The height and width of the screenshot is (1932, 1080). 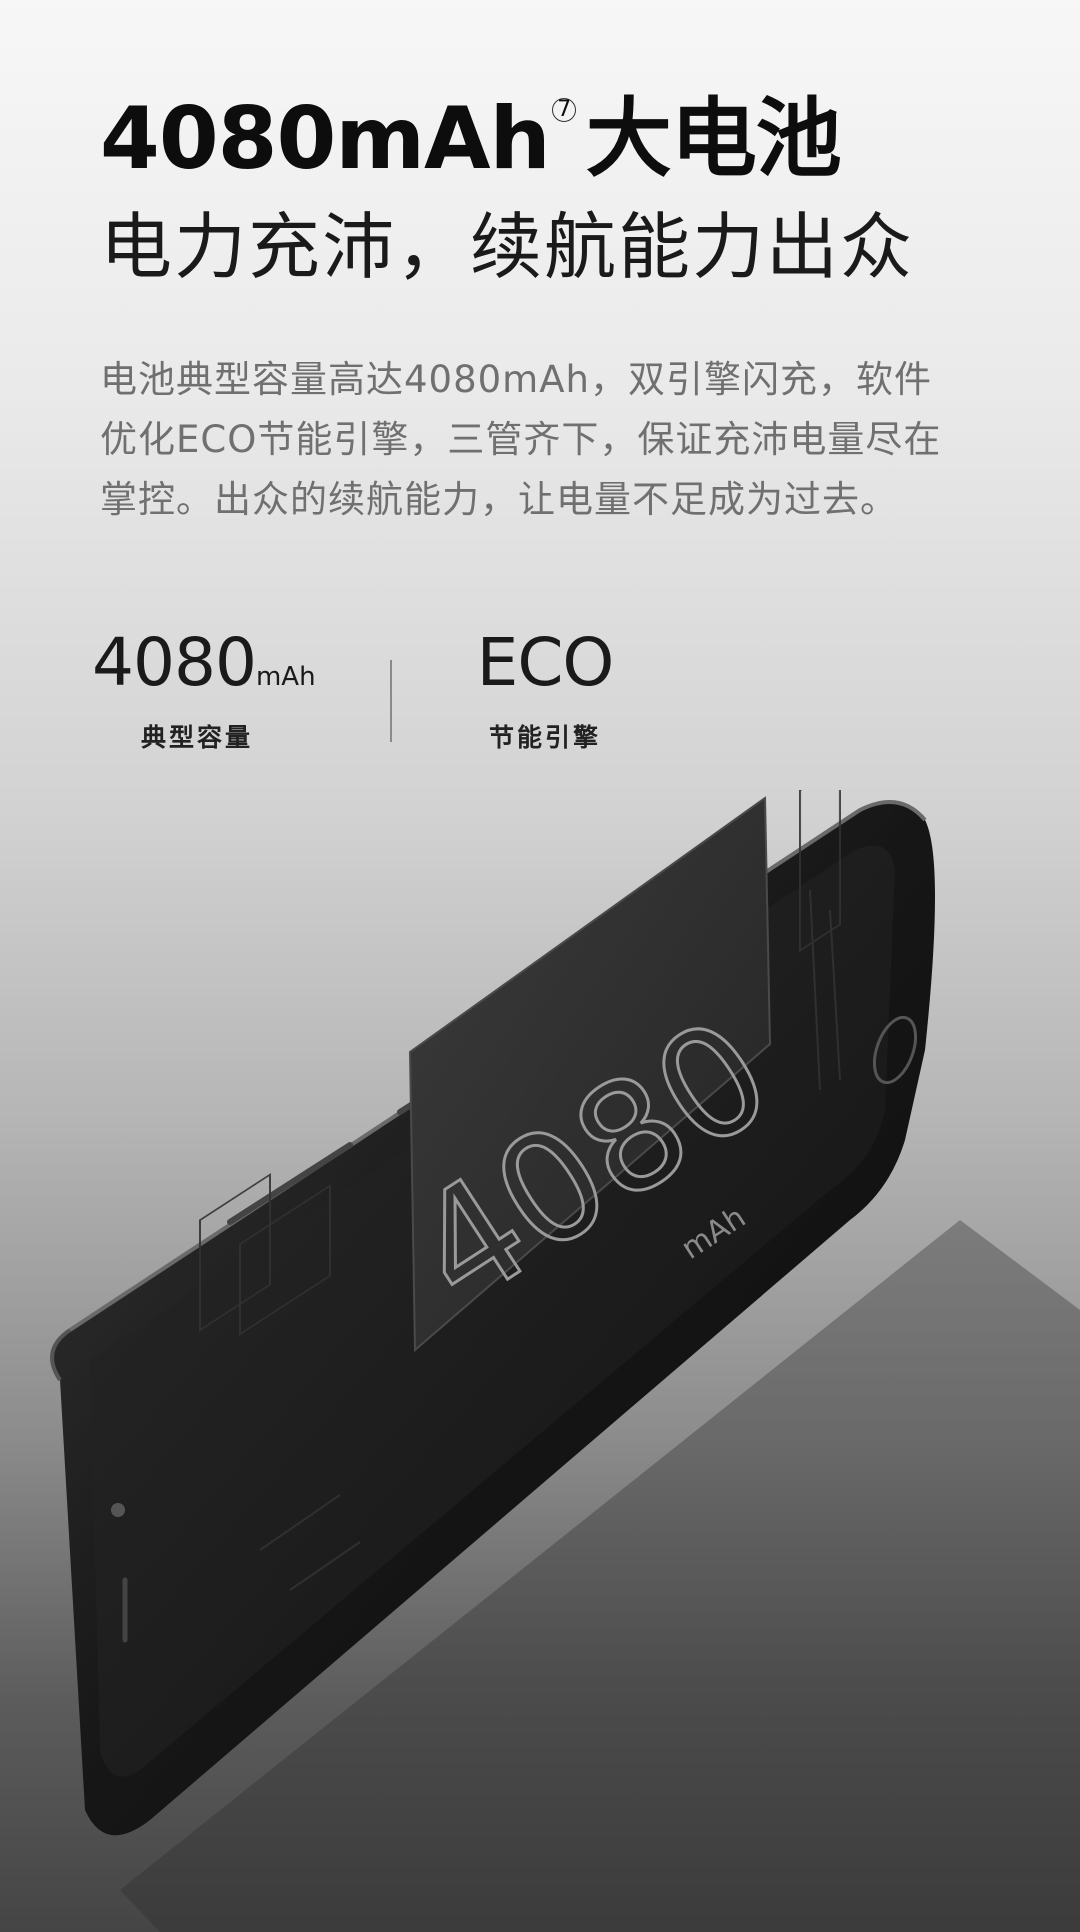 I want to click on stat-number: 4080, so click(x=174, y=662).